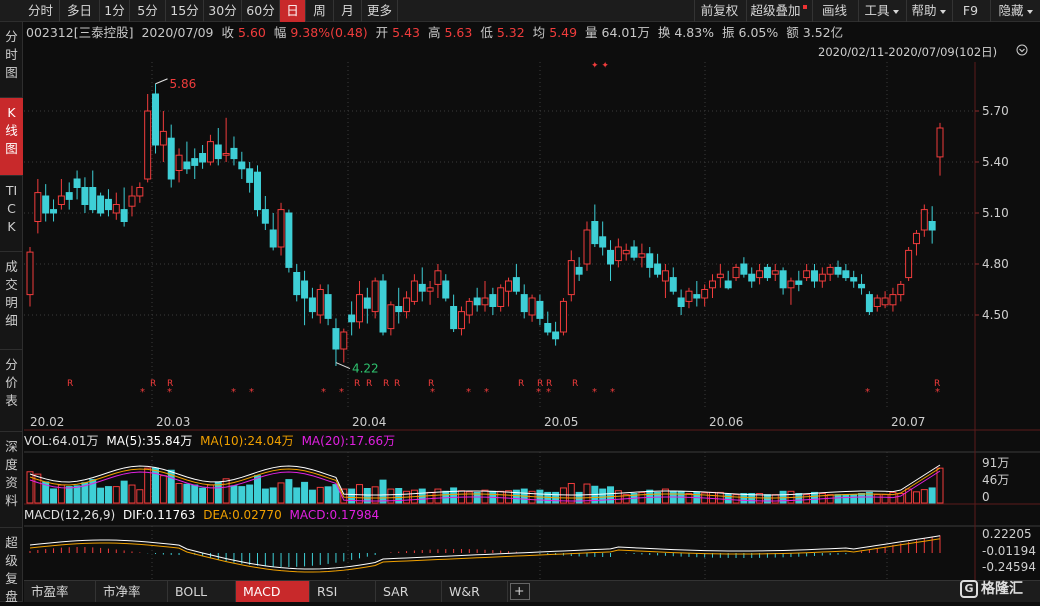  I want to click on indicator-tab-5: SAR, so click(409, 591).